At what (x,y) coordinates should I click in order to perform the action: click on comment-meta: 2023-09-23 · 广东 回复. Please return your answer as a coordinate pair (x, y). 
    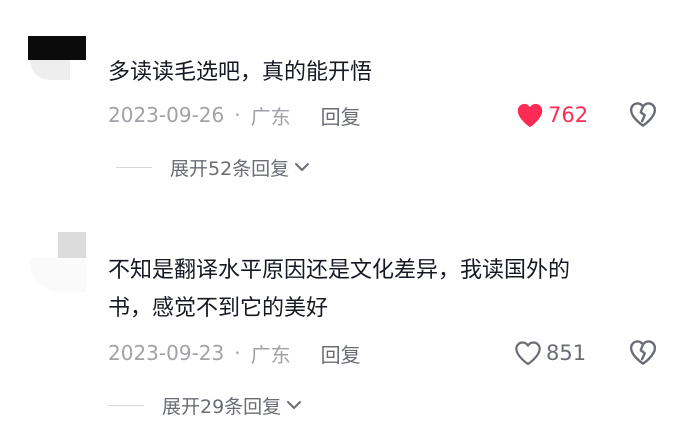
    Looking at the image, I should click on (234, 353).